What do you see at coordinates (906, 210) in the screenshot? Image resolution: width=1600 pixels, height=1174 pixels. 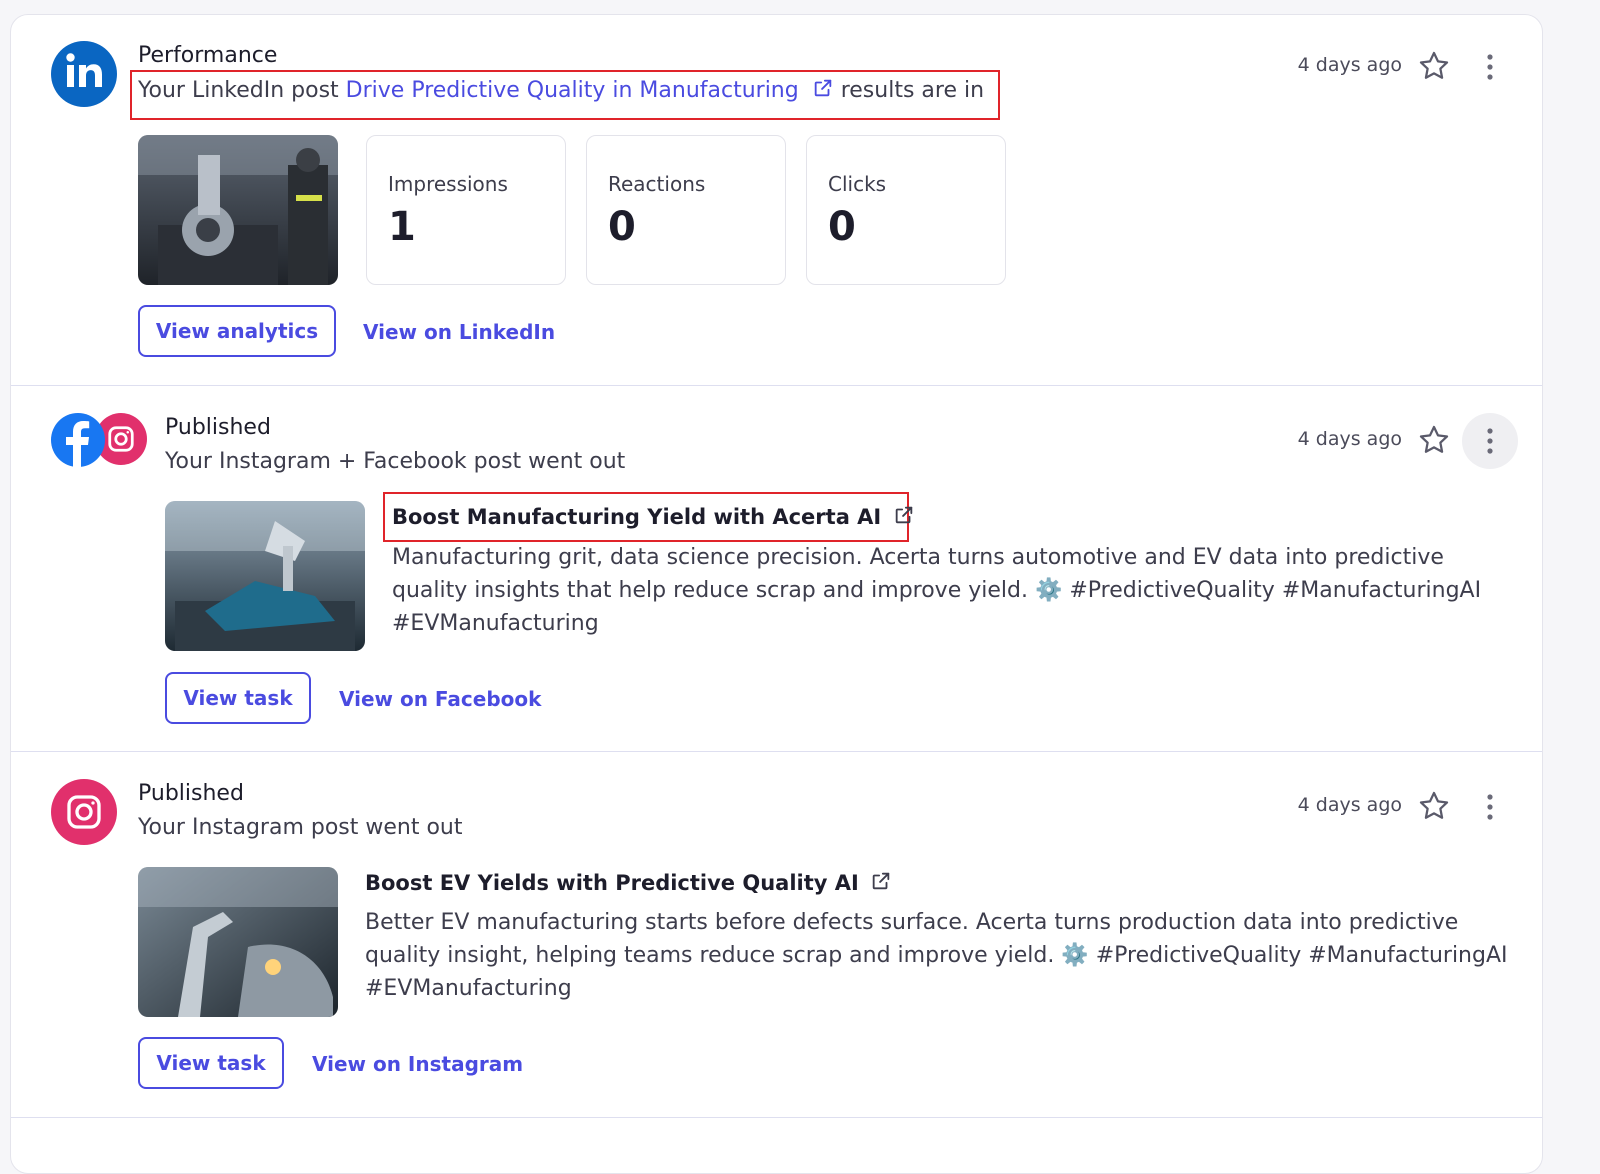 I see `stat-card-clicks: Clicks 0` at bounding box center [906, 210].